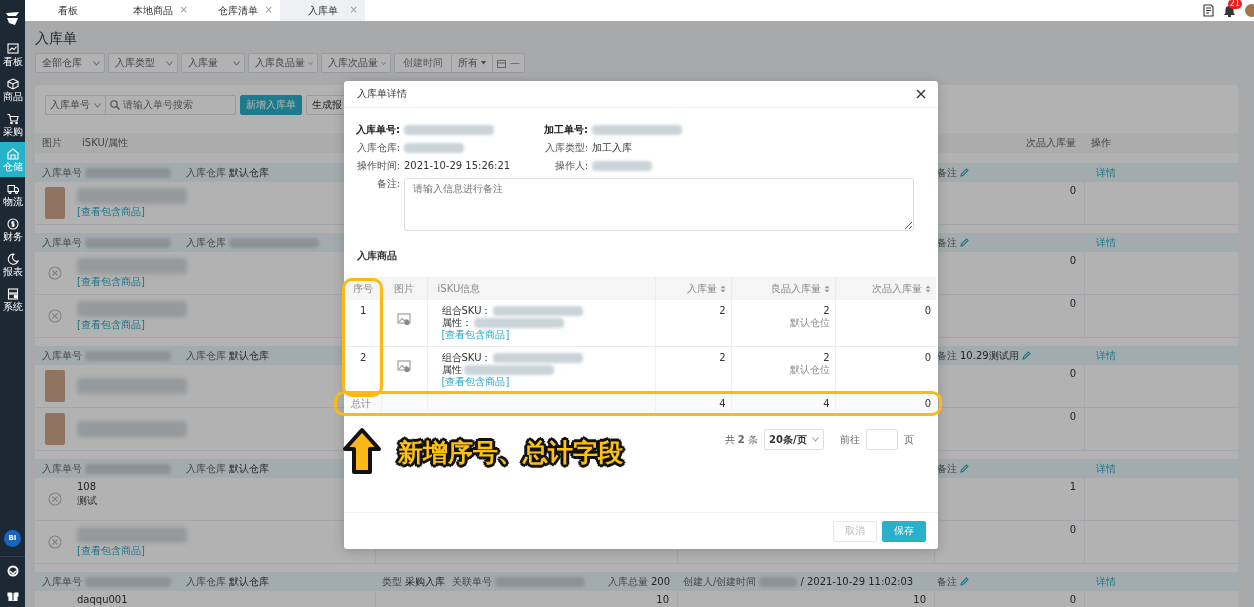  I want to click on sidebar-item: 采购, so click(12, 124).